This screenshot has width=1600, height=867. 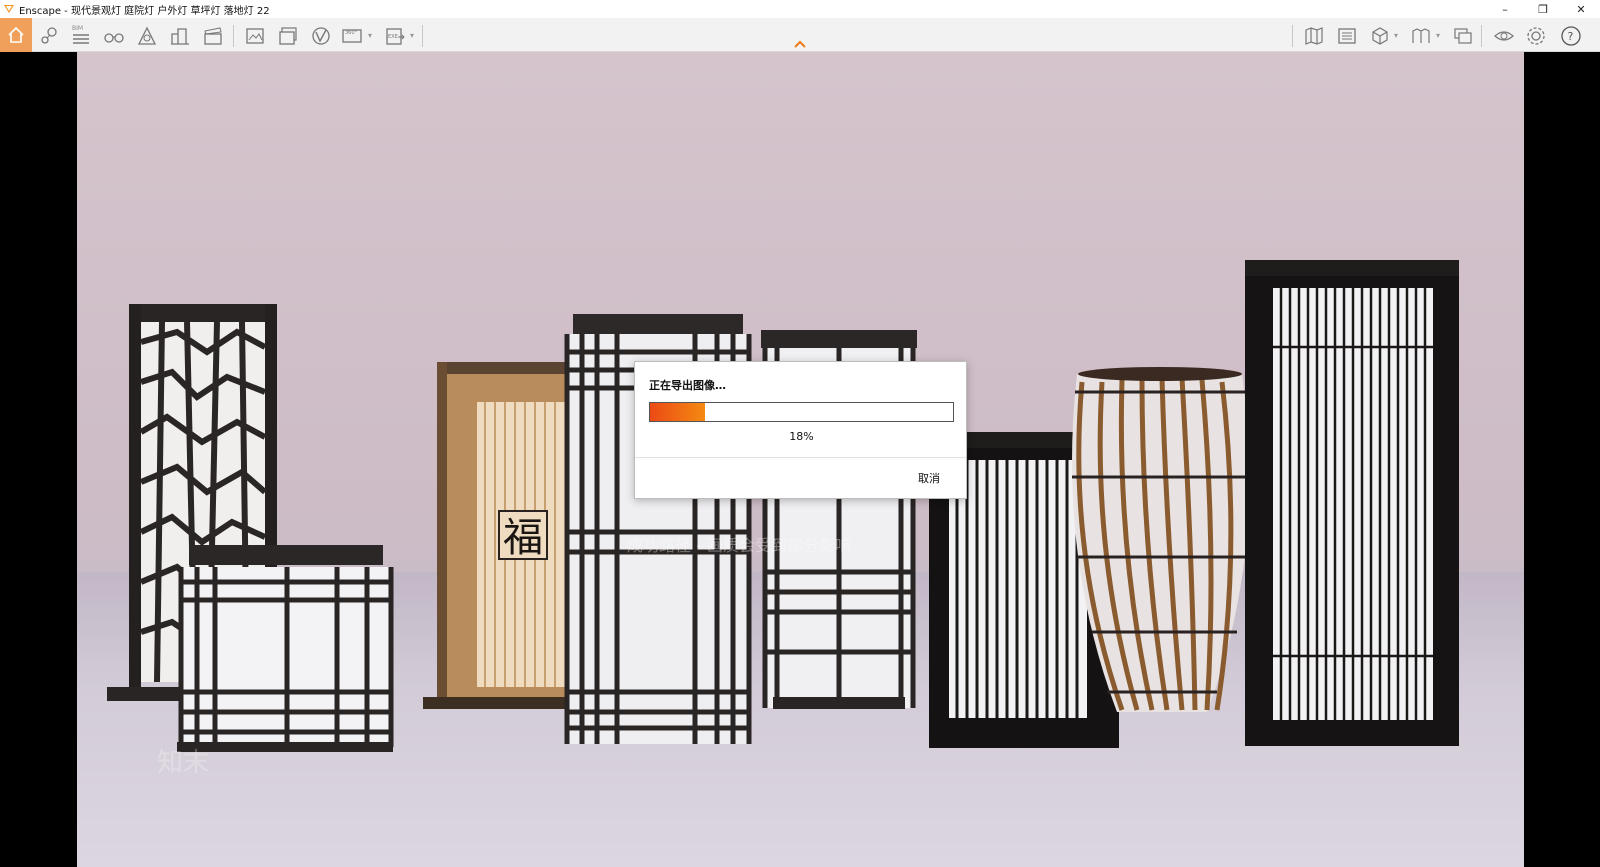 I want to click on watermark-text: 知末, so click(x=183, y=763).